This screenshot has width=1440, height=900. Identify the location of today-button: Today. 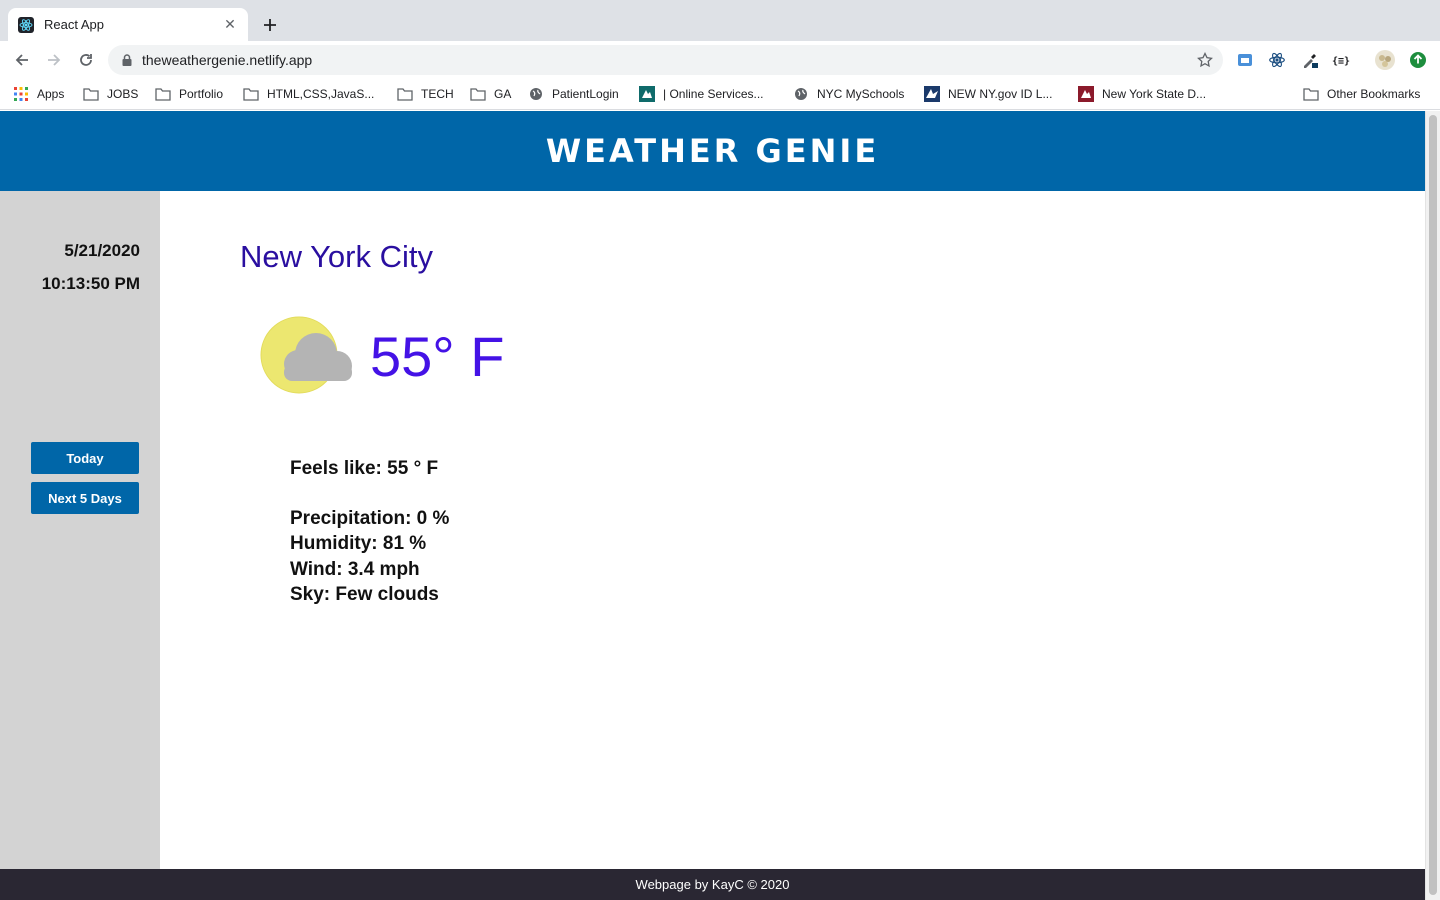
(85, 458).